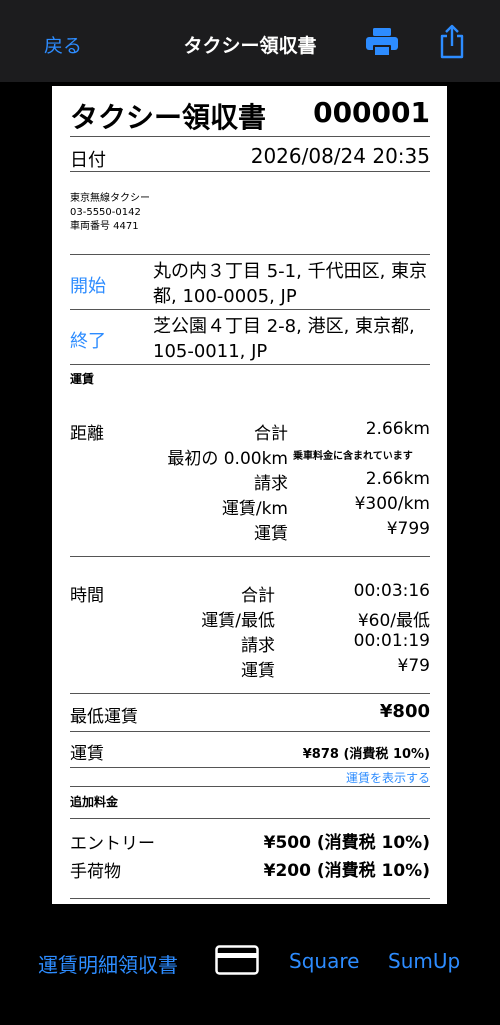 The image size is (500, 1025). I want to click on time-billed-value: 00:01:19, so click(391, 641).